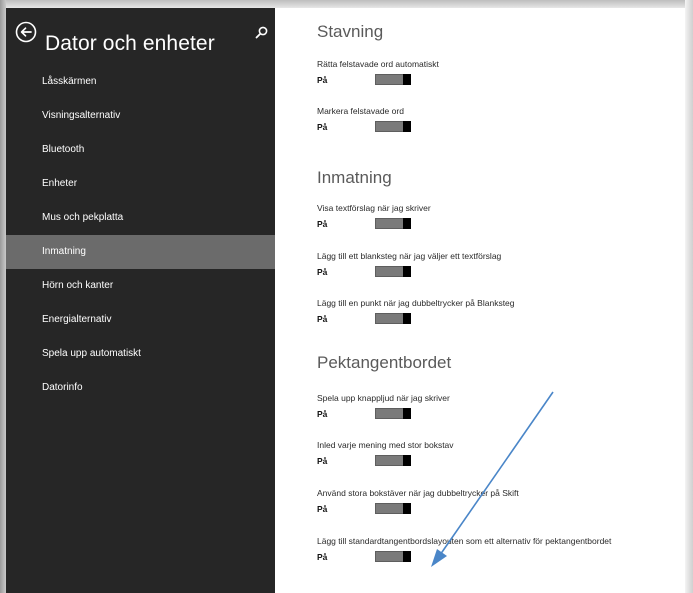  I want to click on section-title: Pektangentbordet, so click(384, 362).